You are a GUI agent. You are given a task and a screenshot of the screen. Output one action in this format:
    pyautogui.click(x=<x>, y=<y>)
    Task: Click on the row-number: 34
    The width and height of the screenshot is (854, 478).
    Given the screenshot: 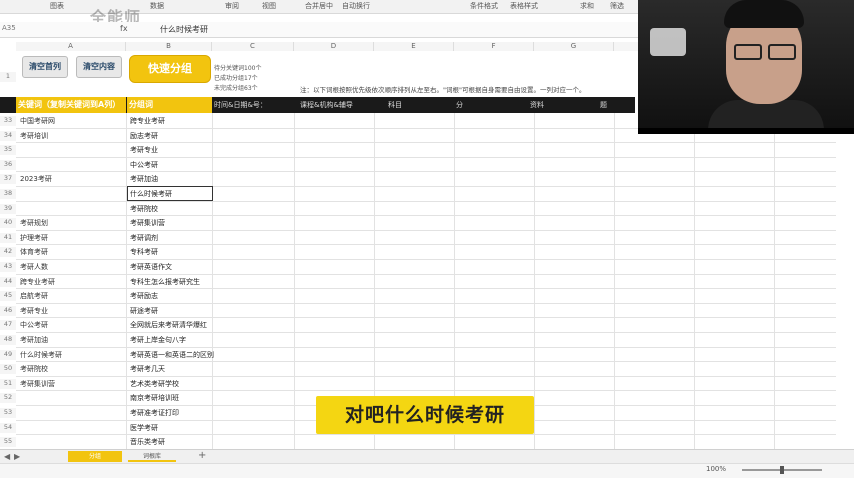 What is the action you would take?
    pyautogui.click(x=8, y=135)
    